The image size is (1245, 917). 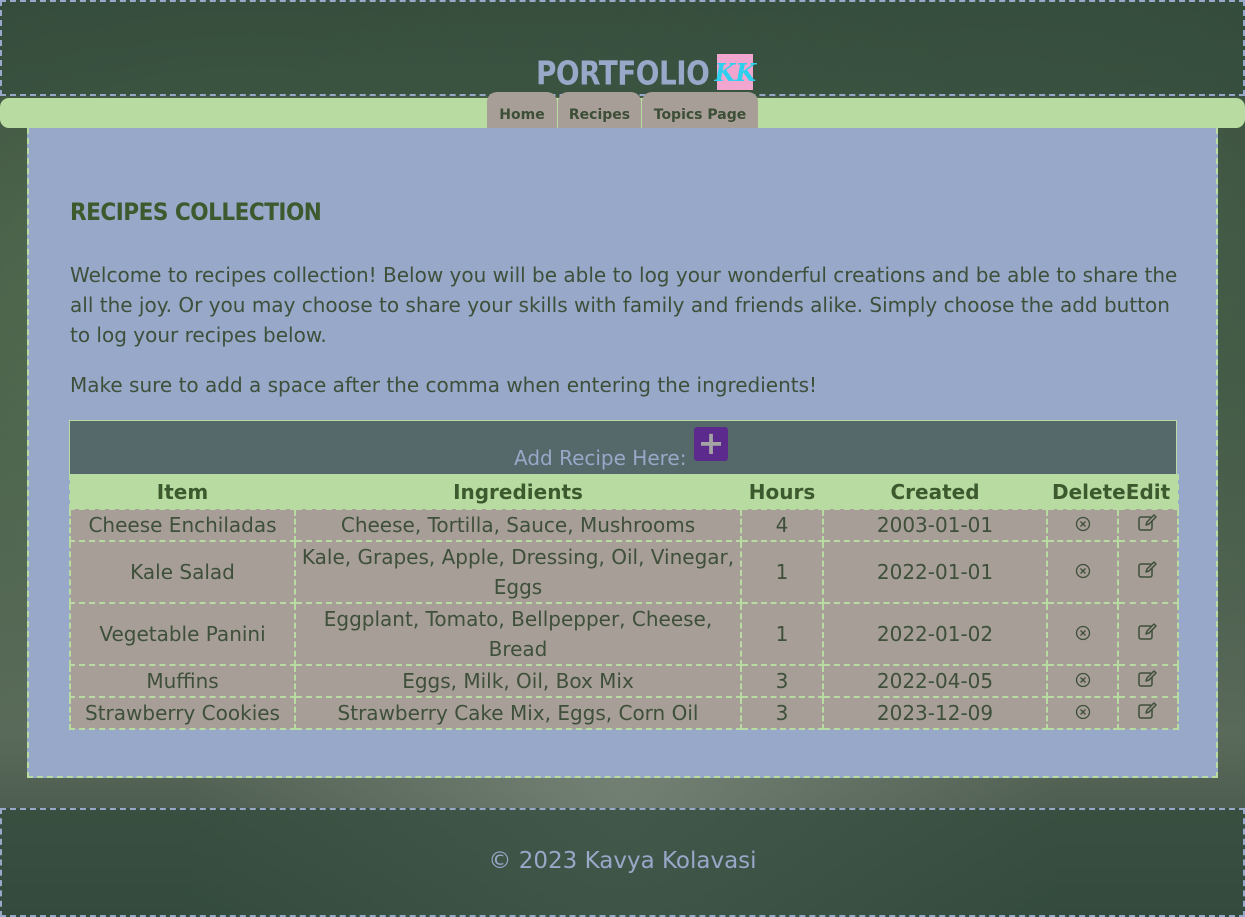 I want to click on cell-ingredients: Cheese, Tortilla, Sauce, Mushrooms, so click(x=518, y=525).